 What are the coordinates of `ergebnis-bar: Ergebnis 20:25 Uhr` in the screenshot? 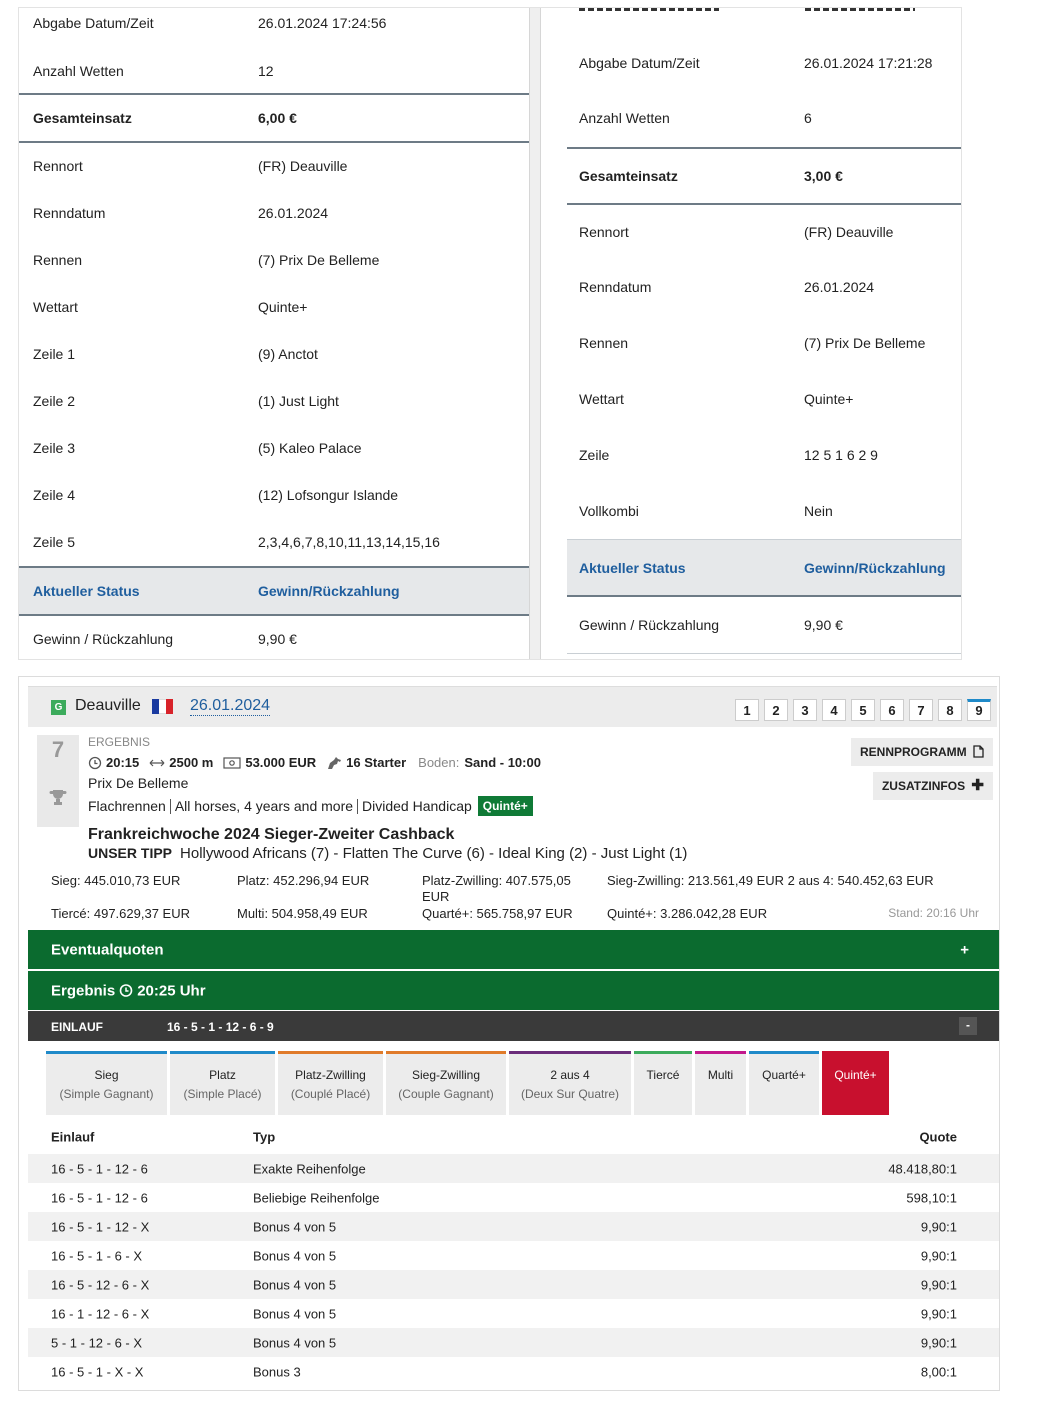 It's located at (513, 990).